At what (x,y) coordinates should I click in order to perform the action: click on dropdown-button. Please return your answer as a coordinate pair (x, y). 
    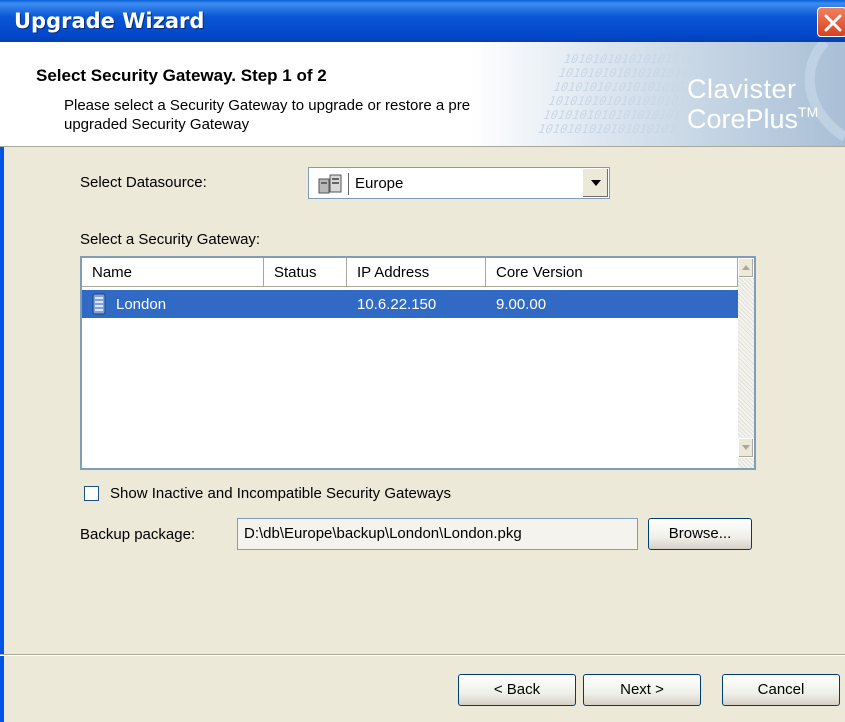
    Looking at the image, I should click on (595, 183).